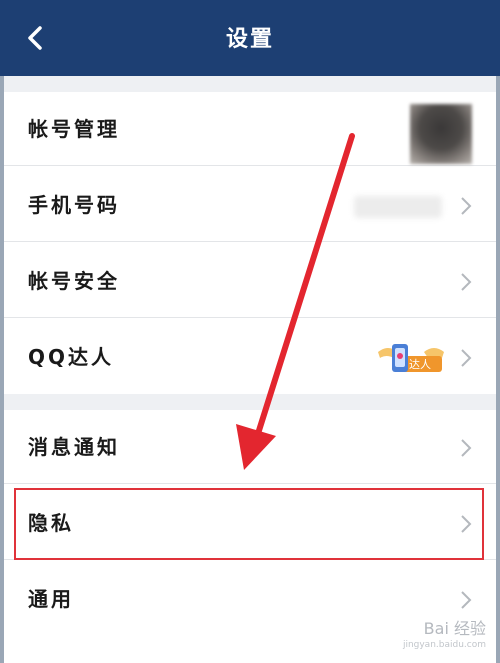 The width and height of the screenshot is (500, 663). What do you see at coordinates (454, 628) in the screenshot?
I see `watermark-text: Bai 经验` at bounding box center [454, 628].